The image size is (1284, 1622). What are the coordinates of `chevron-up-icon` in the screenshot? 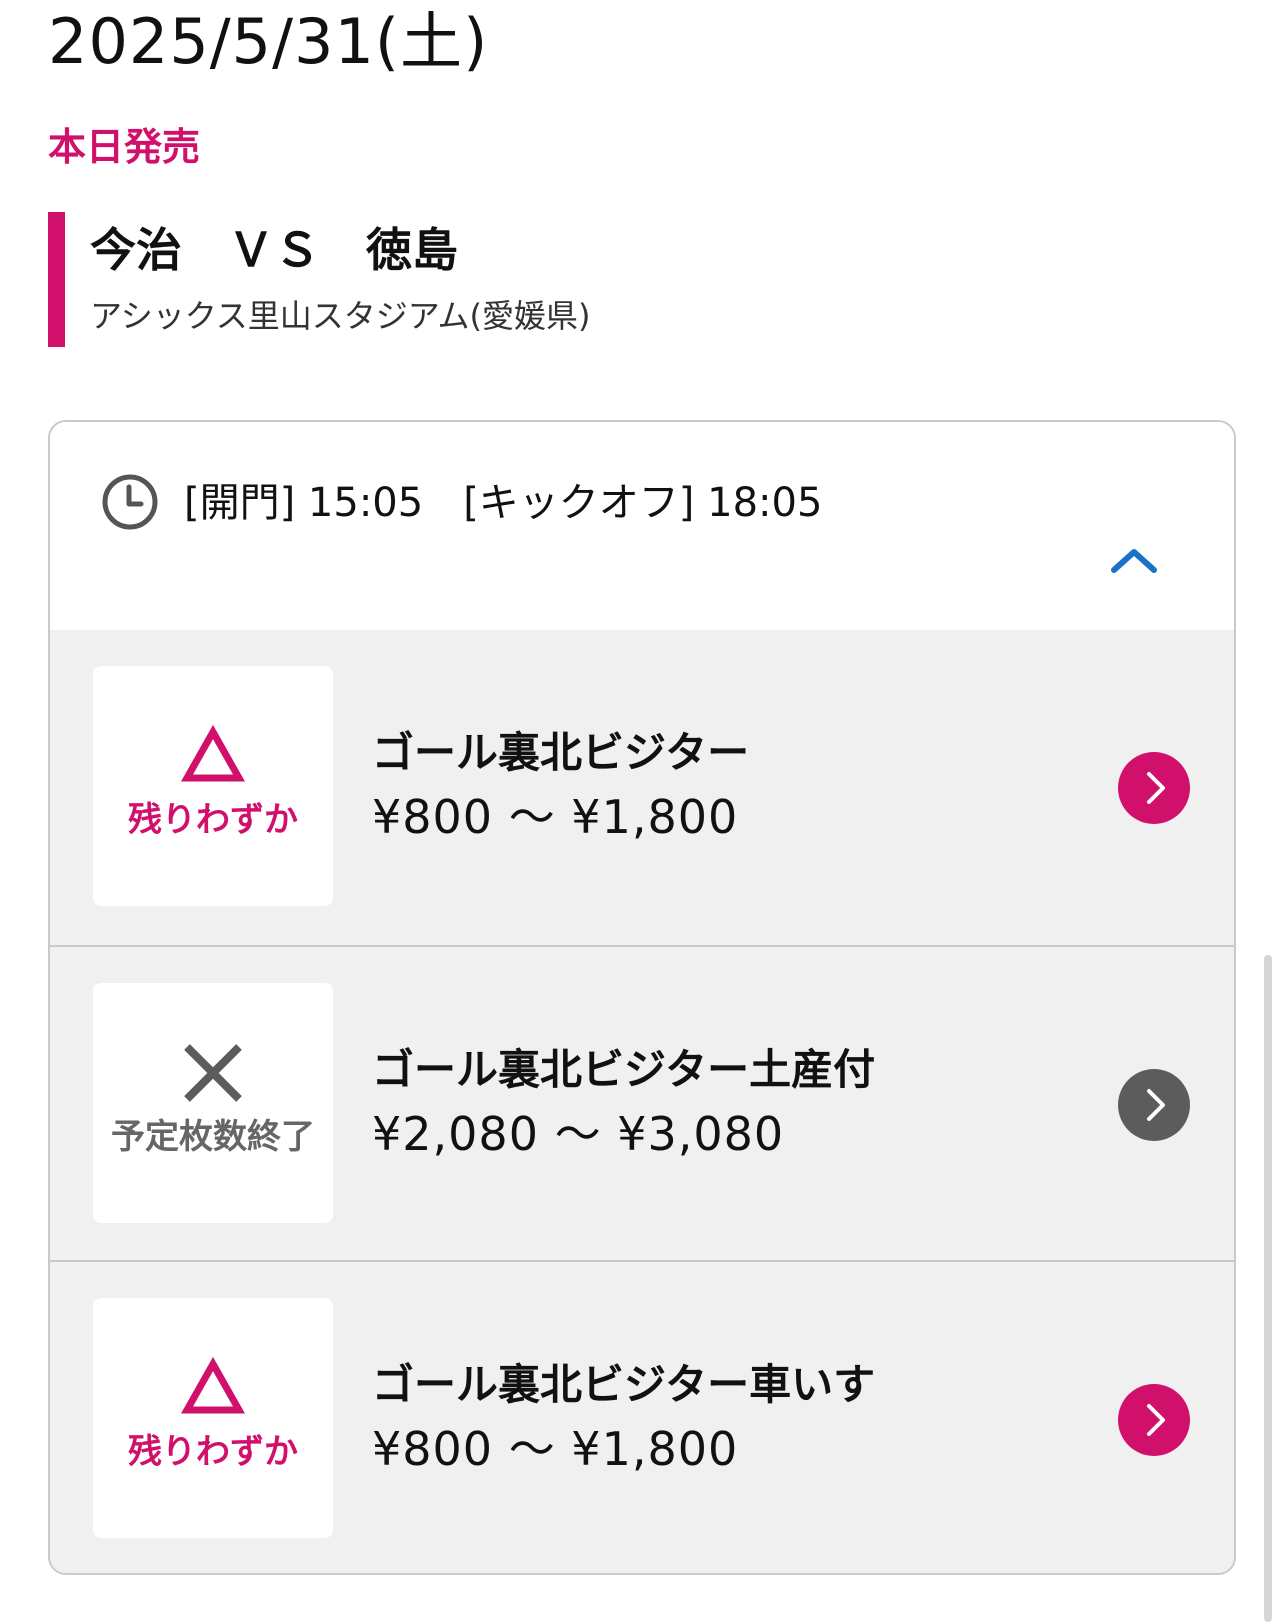 It's located at (1134, 560).